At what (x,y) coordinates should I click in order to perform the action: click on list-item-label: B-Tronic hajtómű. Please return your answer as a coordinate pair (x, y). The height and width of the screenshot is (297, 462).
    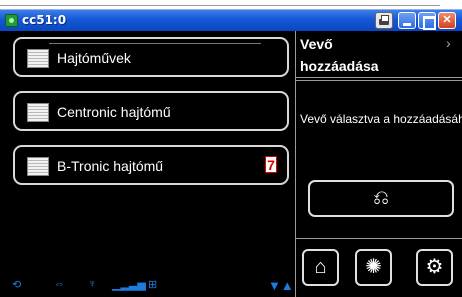
    Looking at the image, I should click on (110, 166).